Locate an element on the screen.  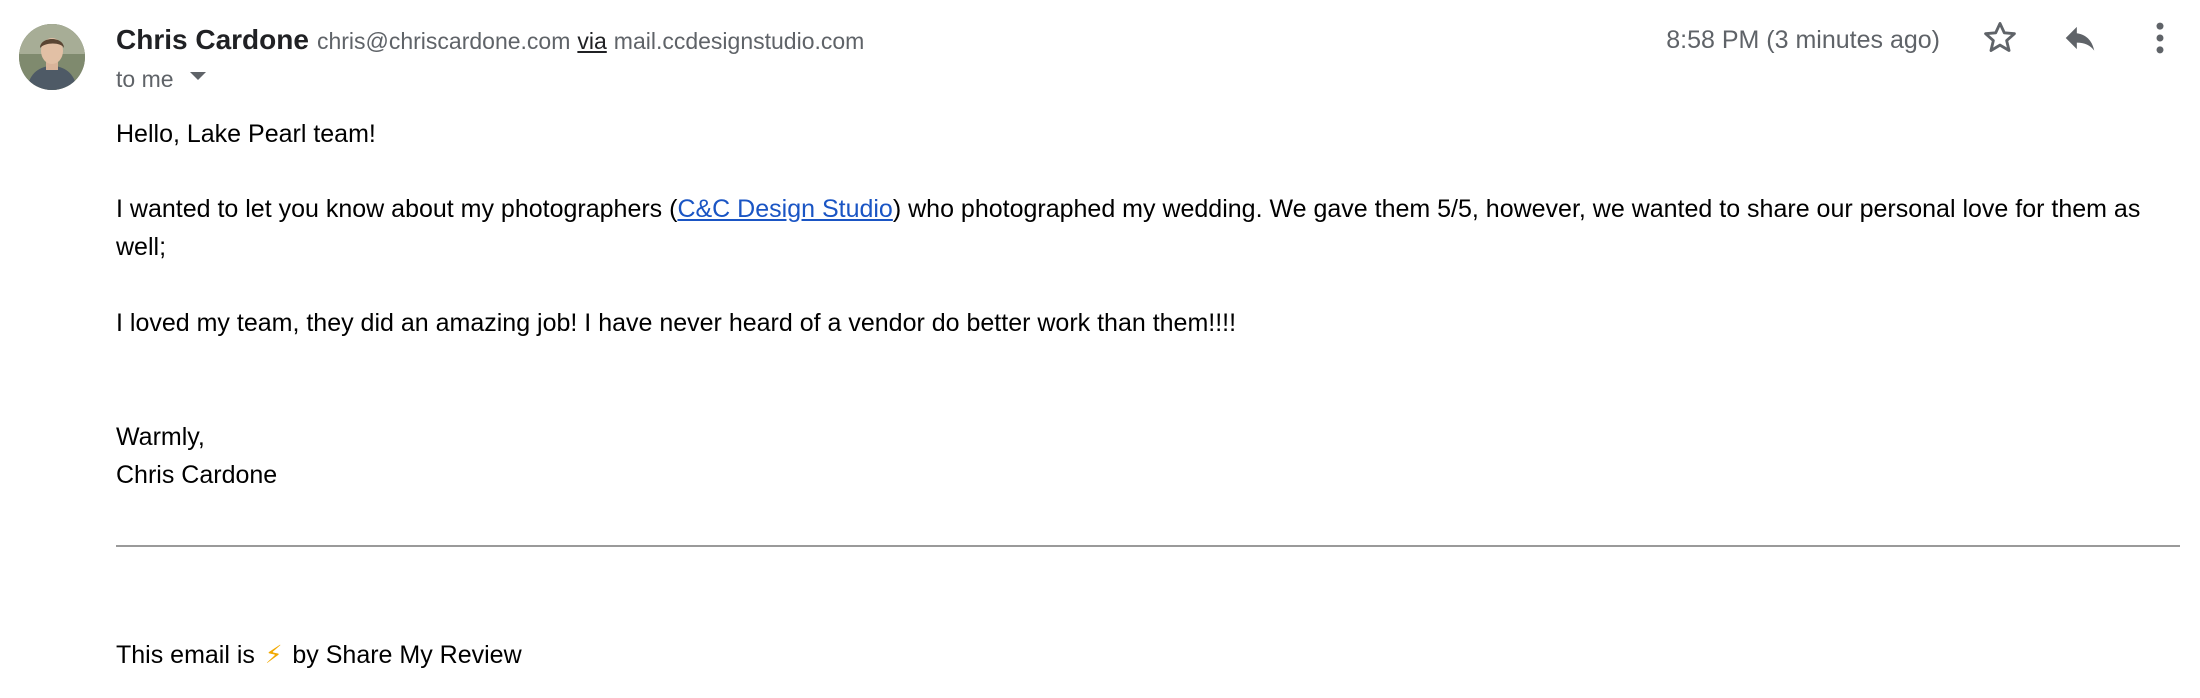
recipient-label: to me is located at coordinates (145, 78).